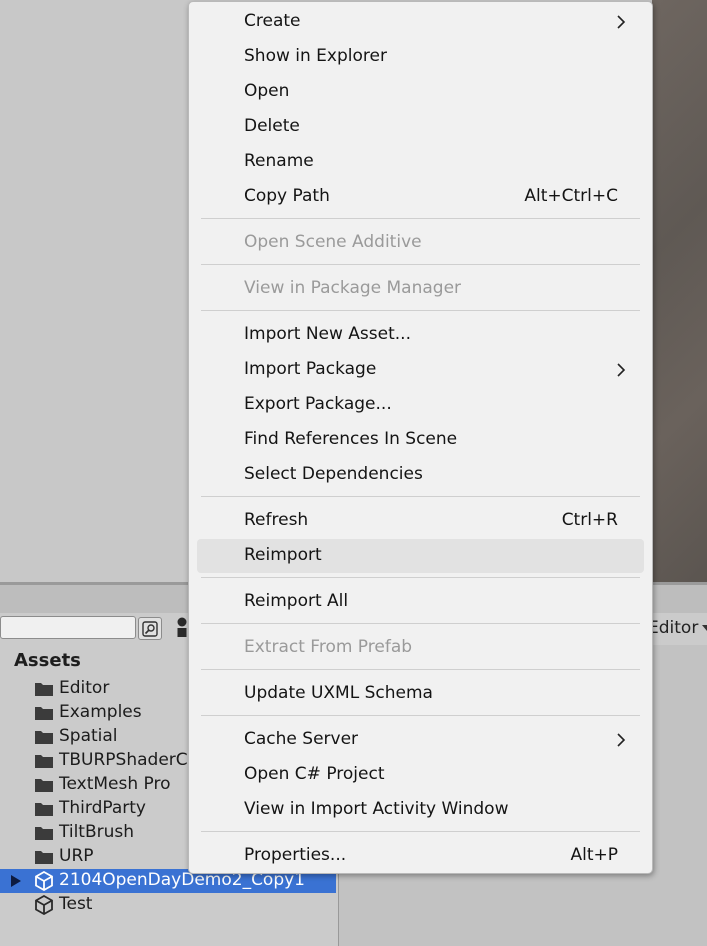  What do you see at coordinates (287, 196) in the screenshot?
I see `menu-item-label: Copy Path` at bounding box center [287, 196].